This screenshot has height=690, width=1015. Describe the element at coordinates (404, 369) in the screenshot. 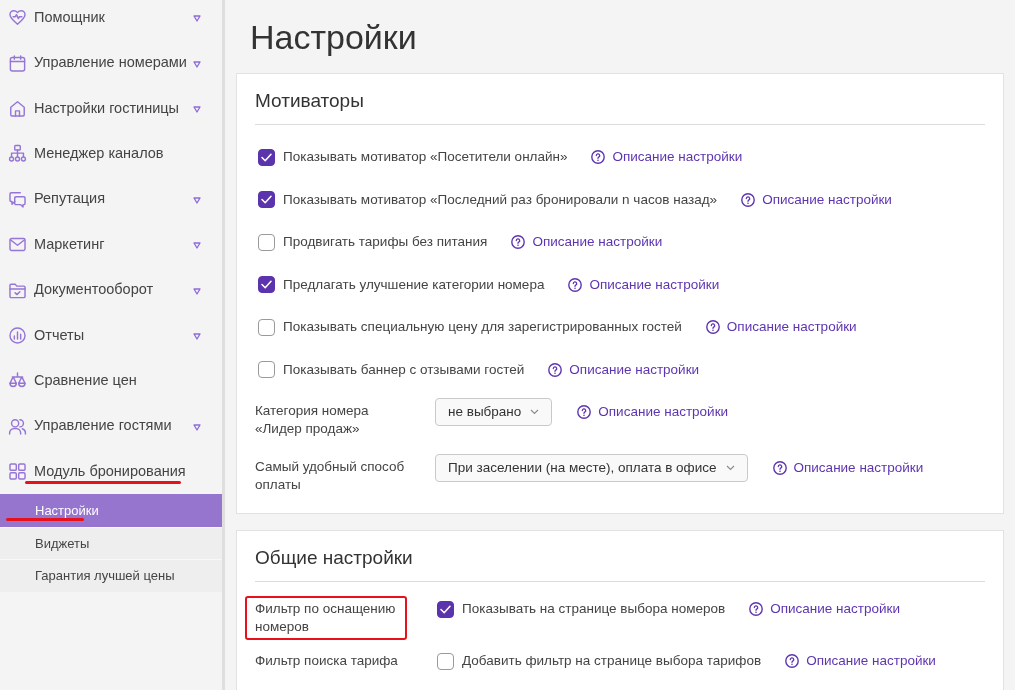

I see `setting-label: Показывать баннер с отзывами гостей` at that location.